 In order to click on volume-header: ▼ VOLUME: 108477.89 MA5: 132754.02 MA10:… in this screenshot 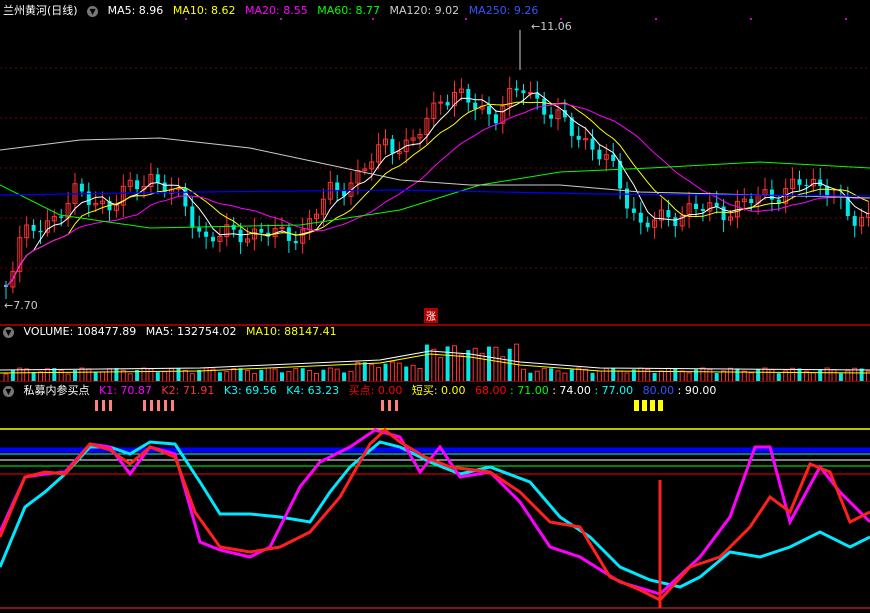, I will do `click(173, 332)`.